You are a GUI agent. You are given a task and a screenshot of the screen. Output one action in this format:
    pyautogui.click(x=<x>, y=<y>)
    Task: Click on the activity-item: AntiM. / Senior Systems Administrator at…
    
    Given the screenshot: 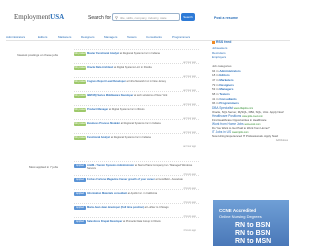 What is the action you would take?
    pyautogui.click(x=142, y=167)
    